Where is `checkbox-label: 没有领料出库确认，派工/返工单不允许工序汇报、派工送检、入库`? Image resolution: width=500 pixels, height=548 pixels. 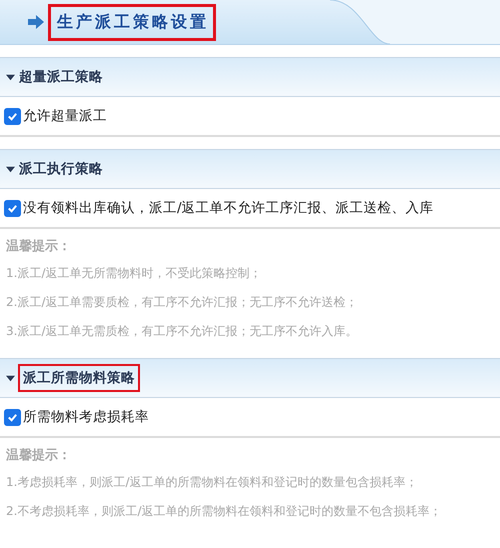
checkbox-label: 没有领料出库确认，派工/返工单不允许工序汇报、派工送检、入库 is located at coordinates (228, 208).